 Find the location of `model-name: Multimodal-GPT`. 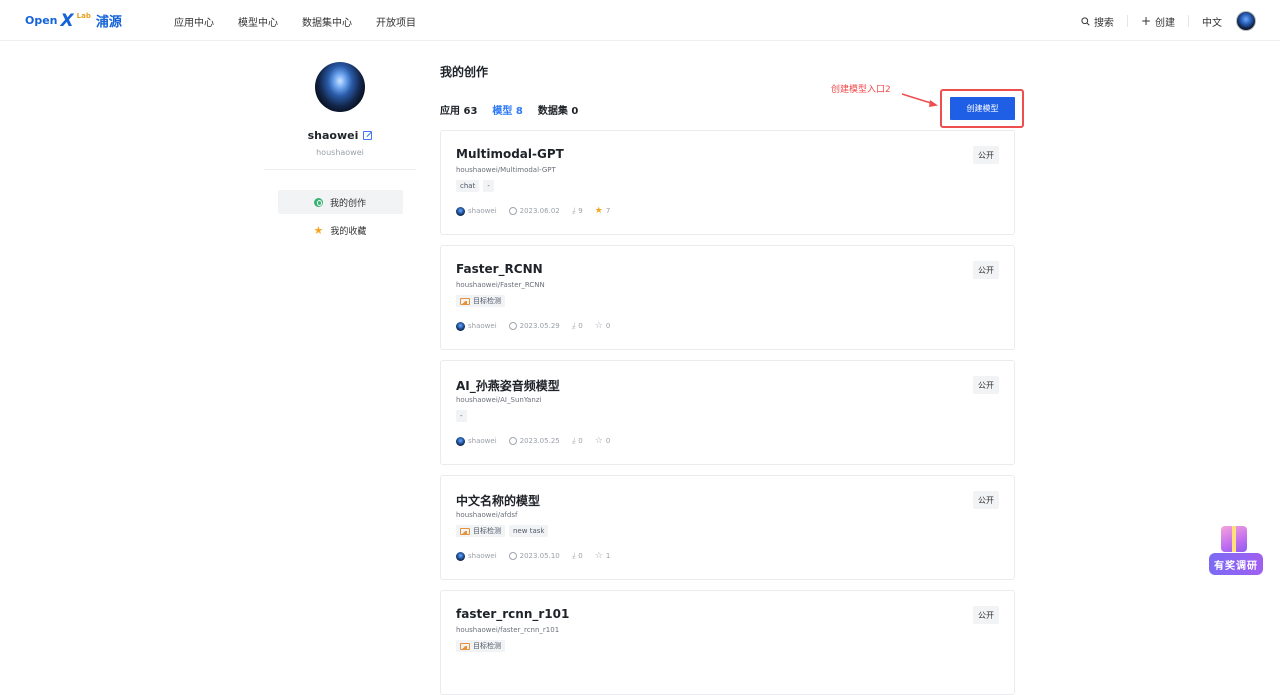

model-name: Multimodal-GPT is located at coordinates (510, 154).